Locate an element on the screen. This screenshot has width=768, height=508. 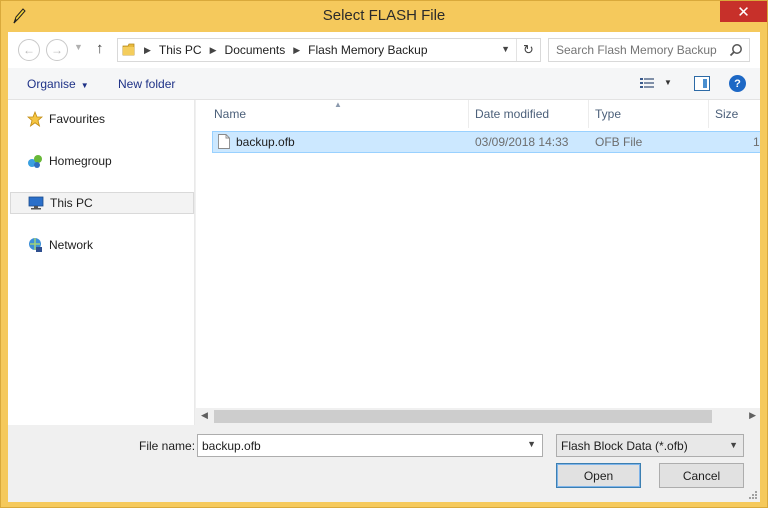
organise-menu: Organise ▼ is located at coordinates (58, 84).